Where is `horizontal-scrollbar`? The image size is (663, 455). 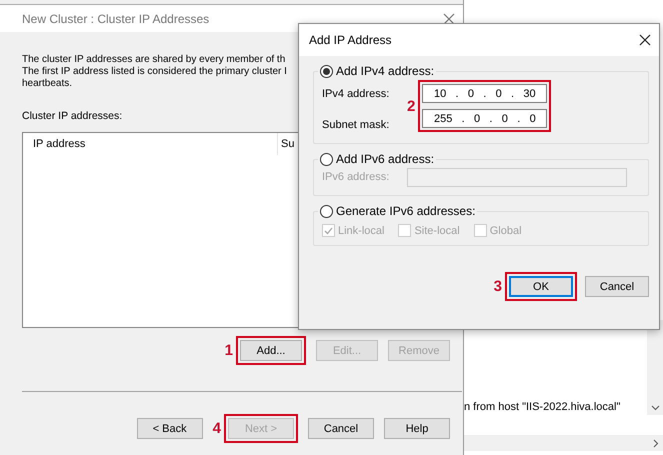
horizontal-scrollbar is located at coordinates (563, 443).